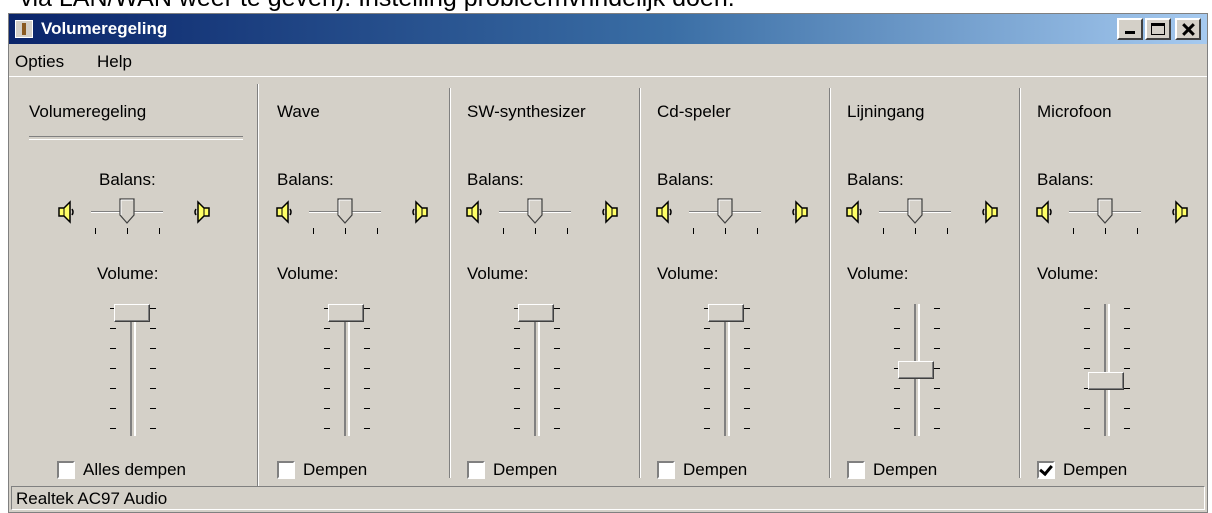  What do you see at coordinates (114, 62) in the screenshot?
I see `menu-help: Help` at bounding box center [114, 62].